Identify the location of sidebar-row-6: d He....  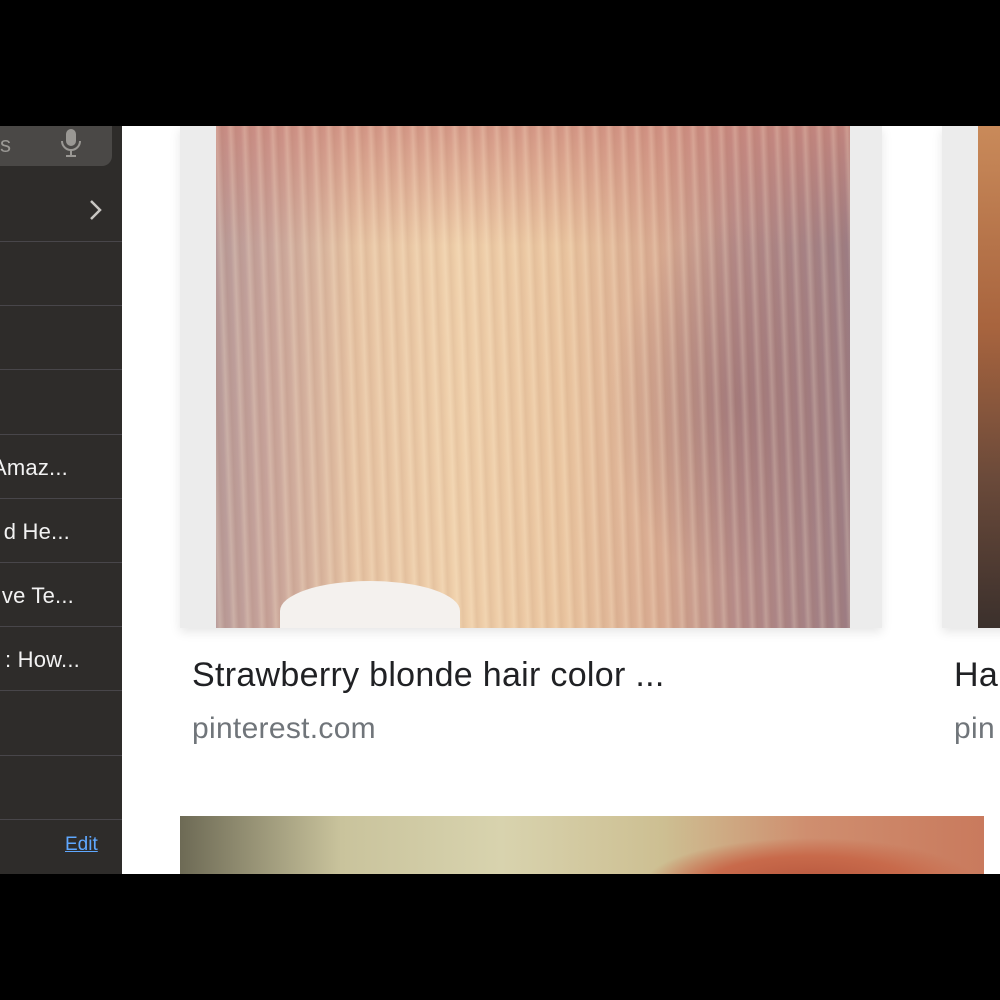
(61, 531).